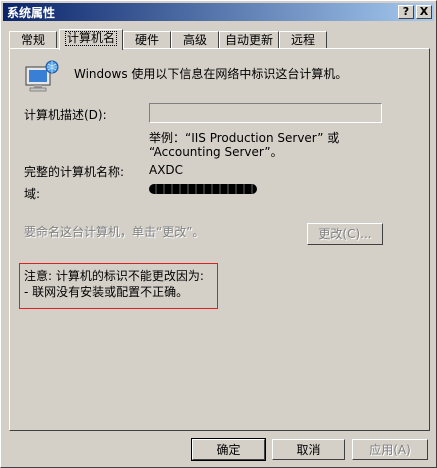  Describe the element at coordinates (195, 40) in the screenshot. I see `tab-advanced: 高级` at that location.